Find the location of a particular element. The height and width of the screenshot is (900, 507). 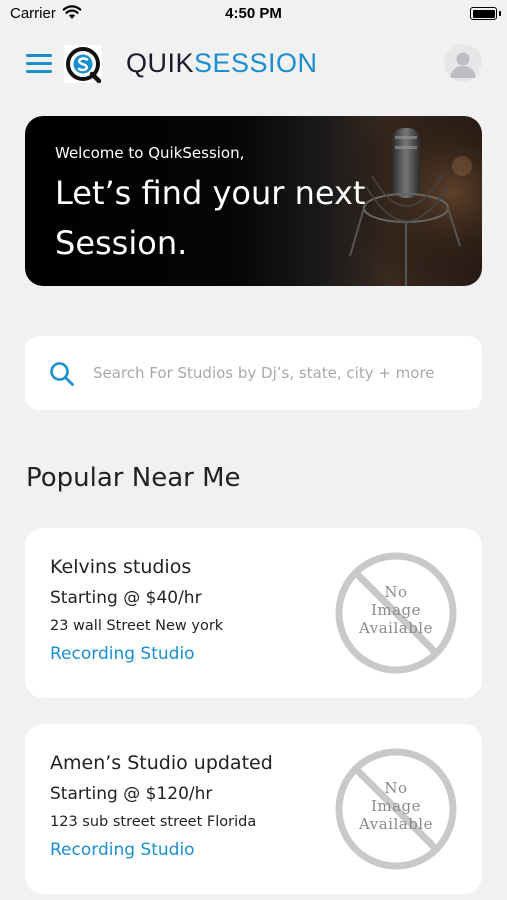

status-bar: Carrier 4:50 PM is located at coordinates (253, 14).